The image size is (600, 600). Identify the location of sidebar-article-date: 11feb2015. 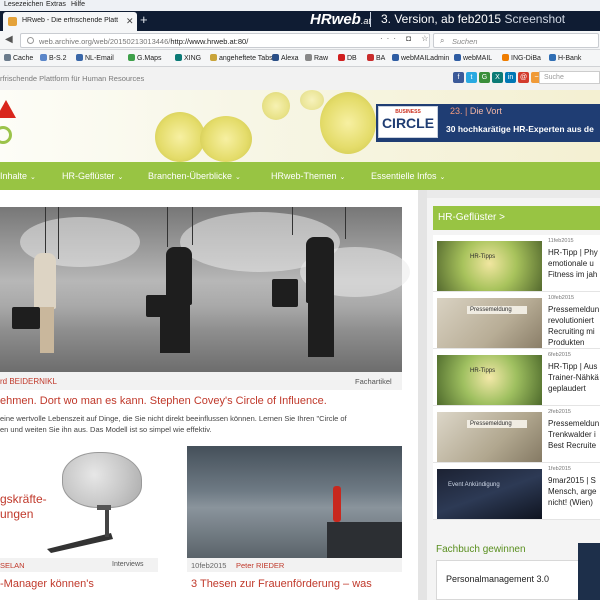
(561, 241).